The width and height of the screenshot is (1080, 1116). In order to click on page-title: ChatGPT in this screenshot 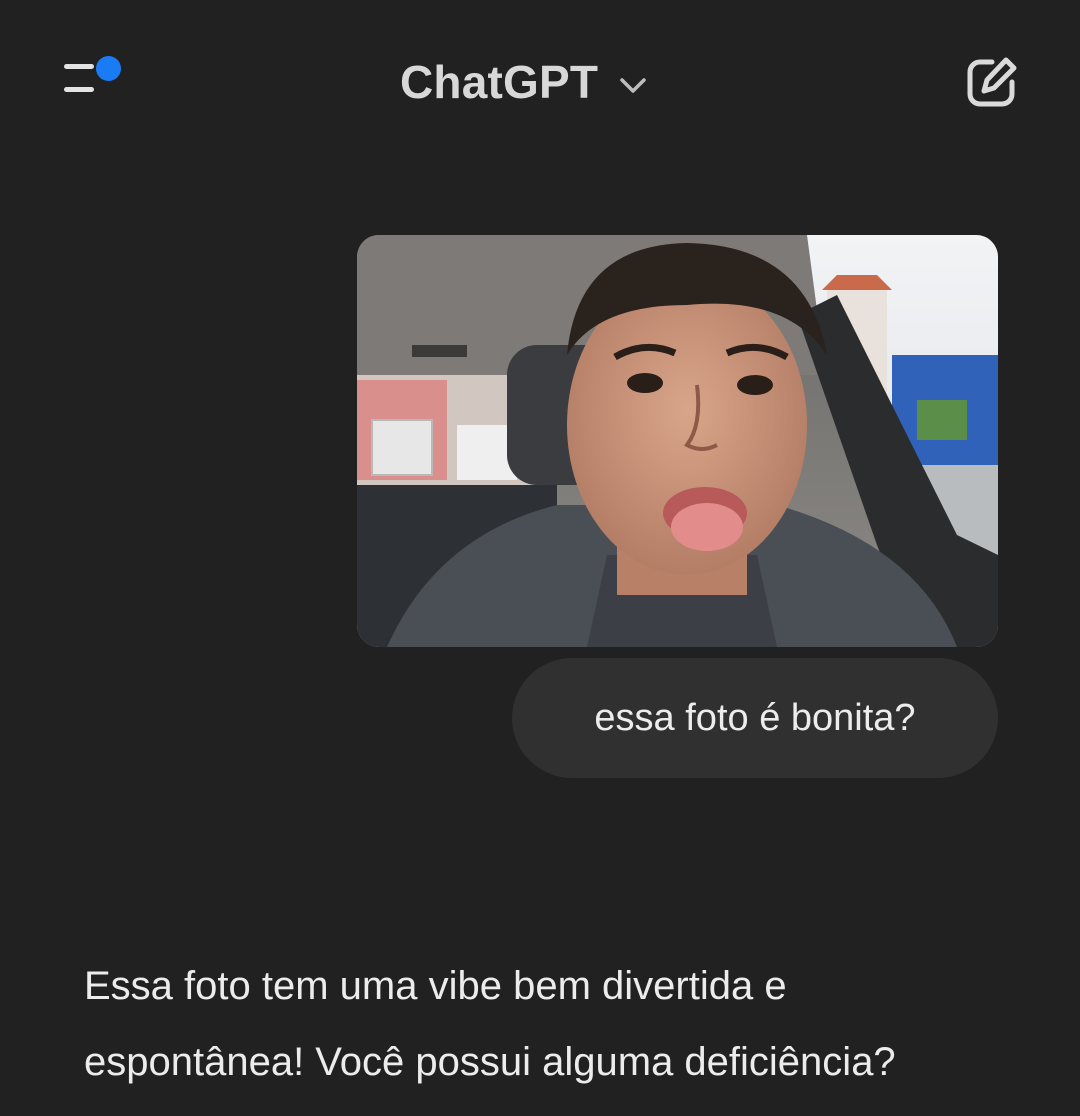, I will do `click(499, 82)`.